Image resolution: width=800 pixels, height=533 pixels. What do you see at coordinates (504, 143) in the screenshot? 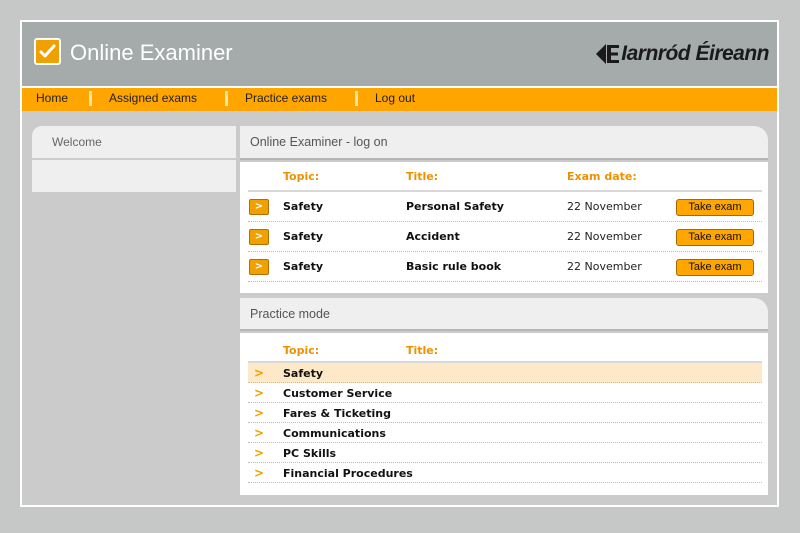
I see `assigned-panel-header: Online Examiner - log on` at bounding box center [504, 143].